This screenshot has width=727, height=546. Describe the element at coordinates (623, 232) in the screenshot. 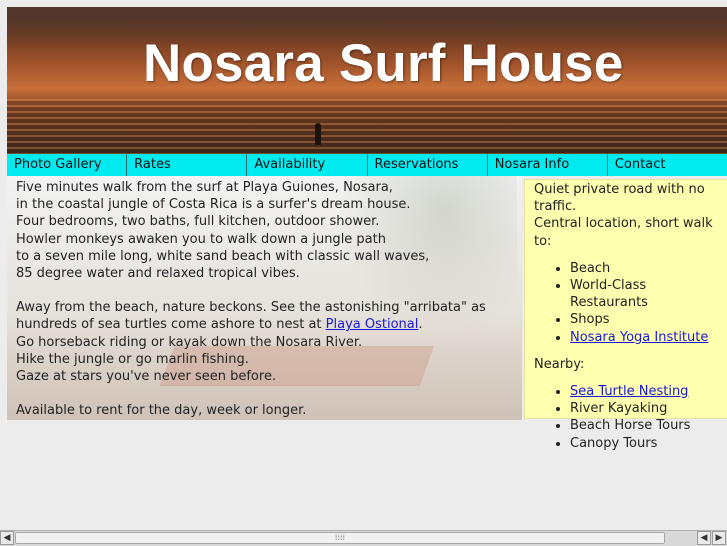

I see `sidebar-intro: Central location, short walk to:` at that location.